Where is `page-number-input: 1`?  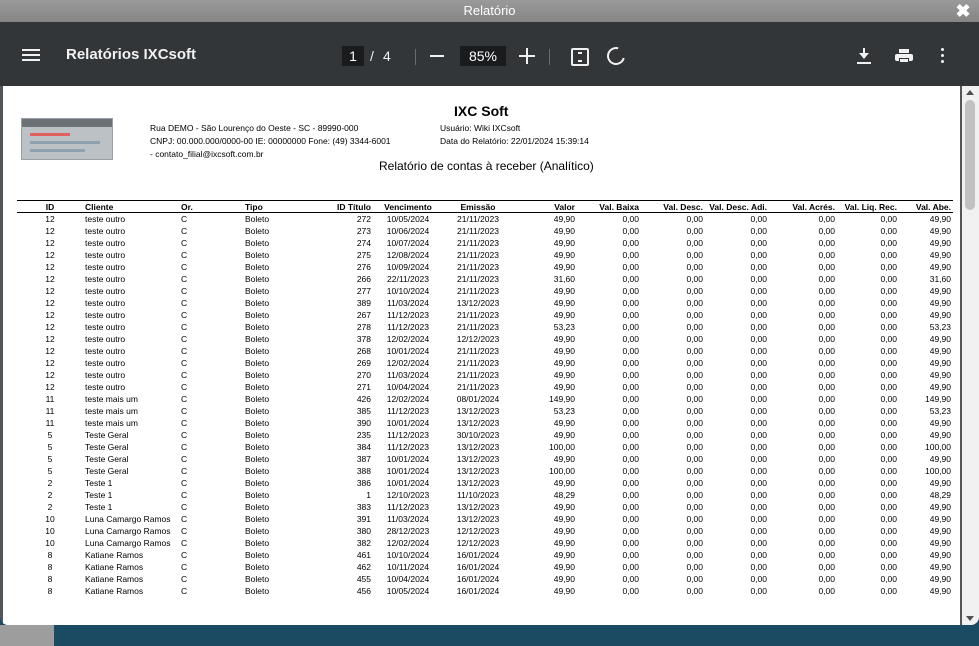 page-number-input: 1 is located at coordinates (353, 56).